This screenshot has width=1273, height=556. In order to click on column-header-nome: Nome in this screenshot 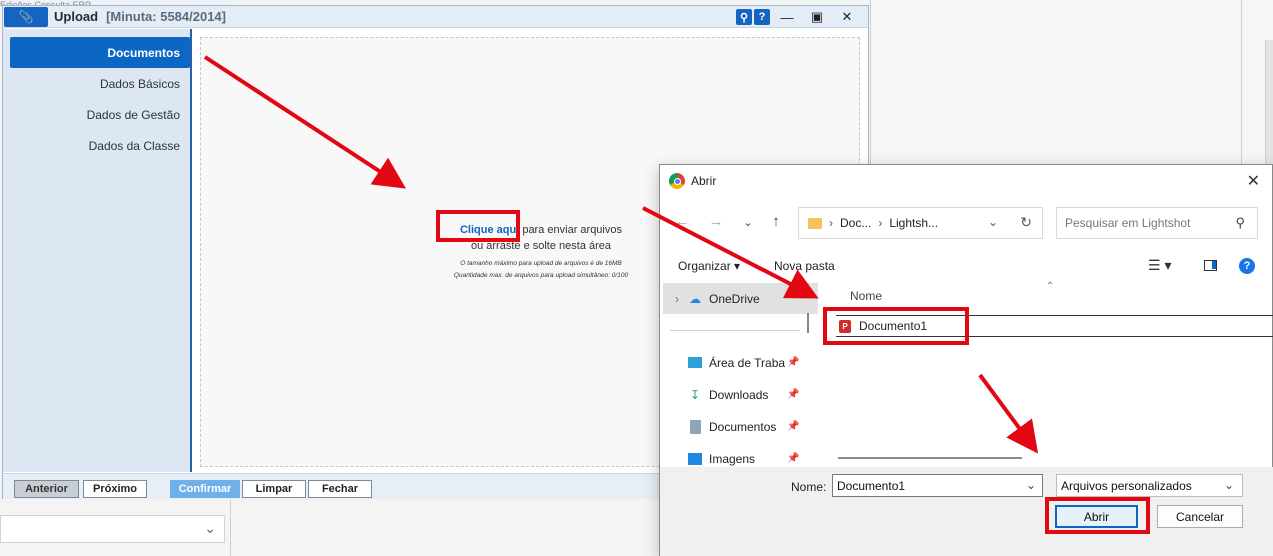, I will do `click(866, 296)`.